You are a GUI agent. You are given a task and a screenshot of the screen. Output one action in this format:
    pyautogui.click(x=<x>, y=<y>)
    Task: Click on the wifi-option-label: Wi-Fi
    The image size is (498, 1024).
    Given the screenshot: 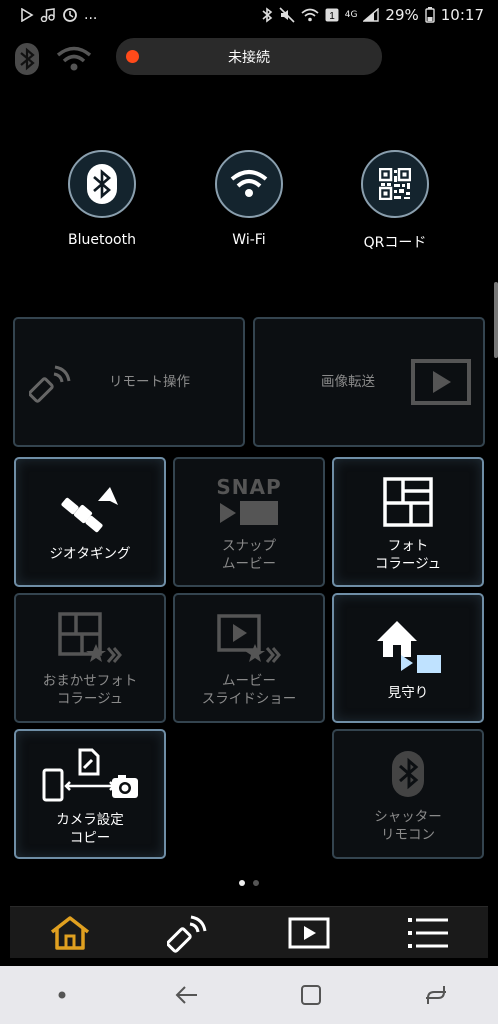 What is the action you would take?
    pyautogui.click(x=249, y=240)
    